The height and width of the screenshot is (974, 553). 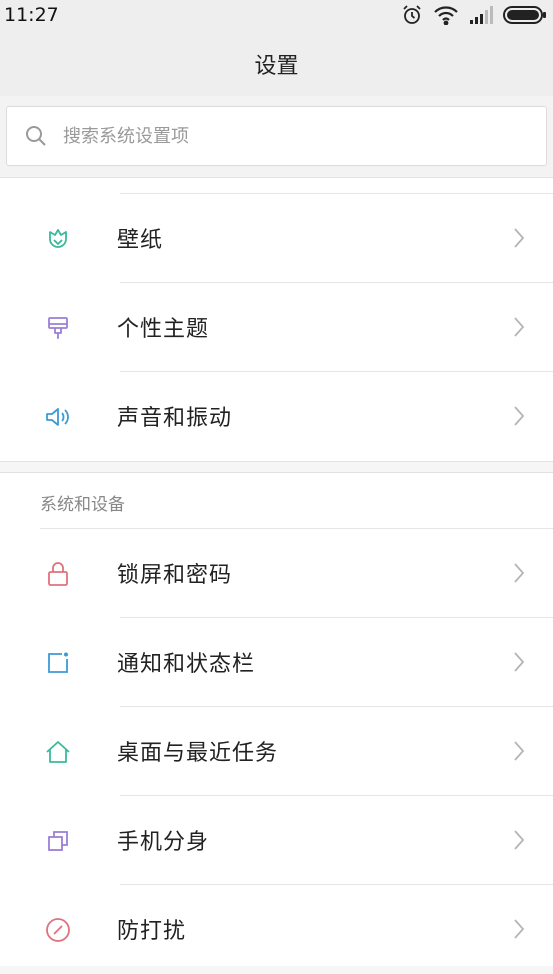 I want to click on page-title: 设置, so click(x=276, y=64).